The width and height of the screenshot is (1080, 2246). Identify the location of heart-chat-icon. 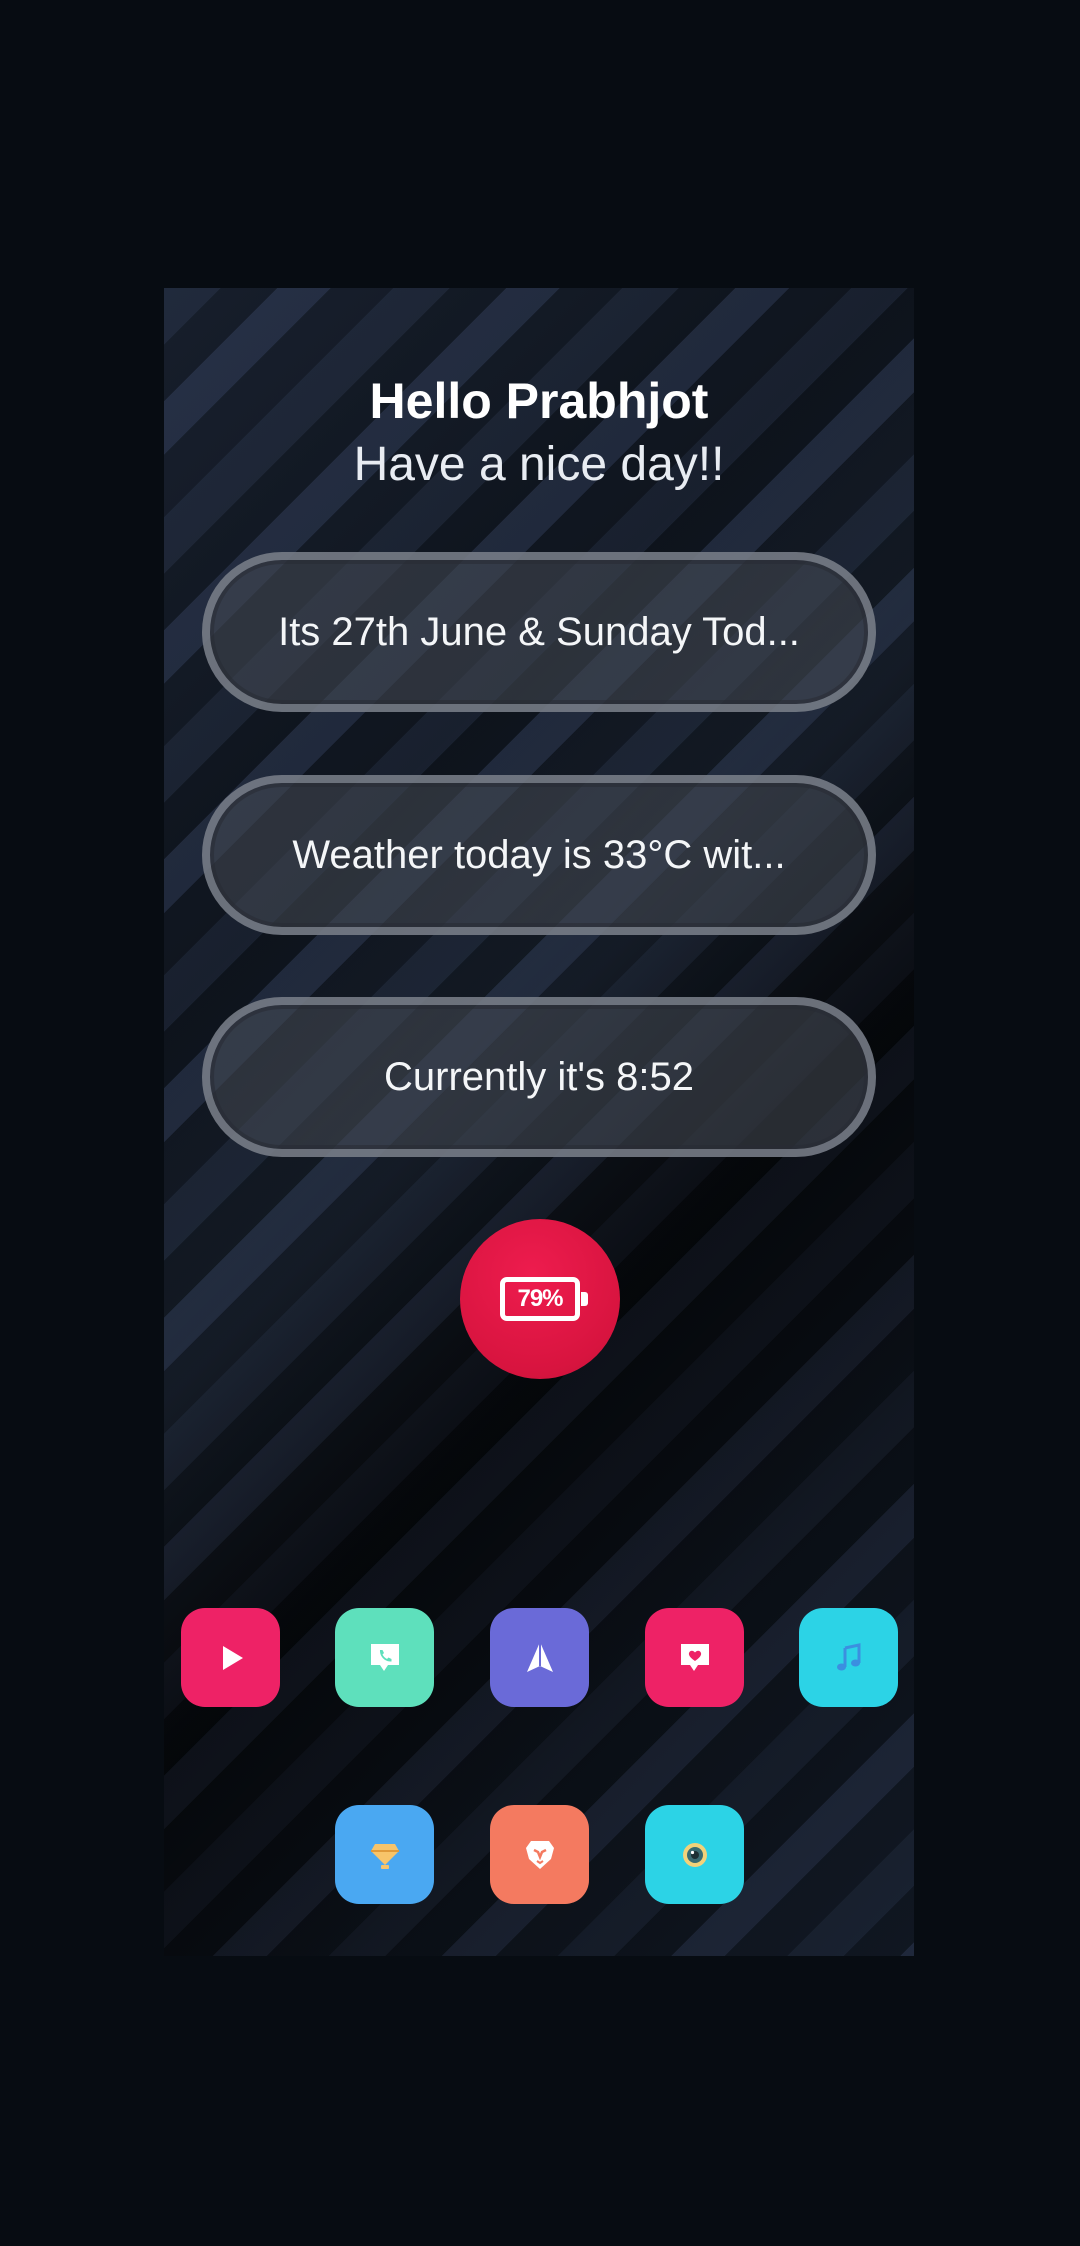
(694, 1657).